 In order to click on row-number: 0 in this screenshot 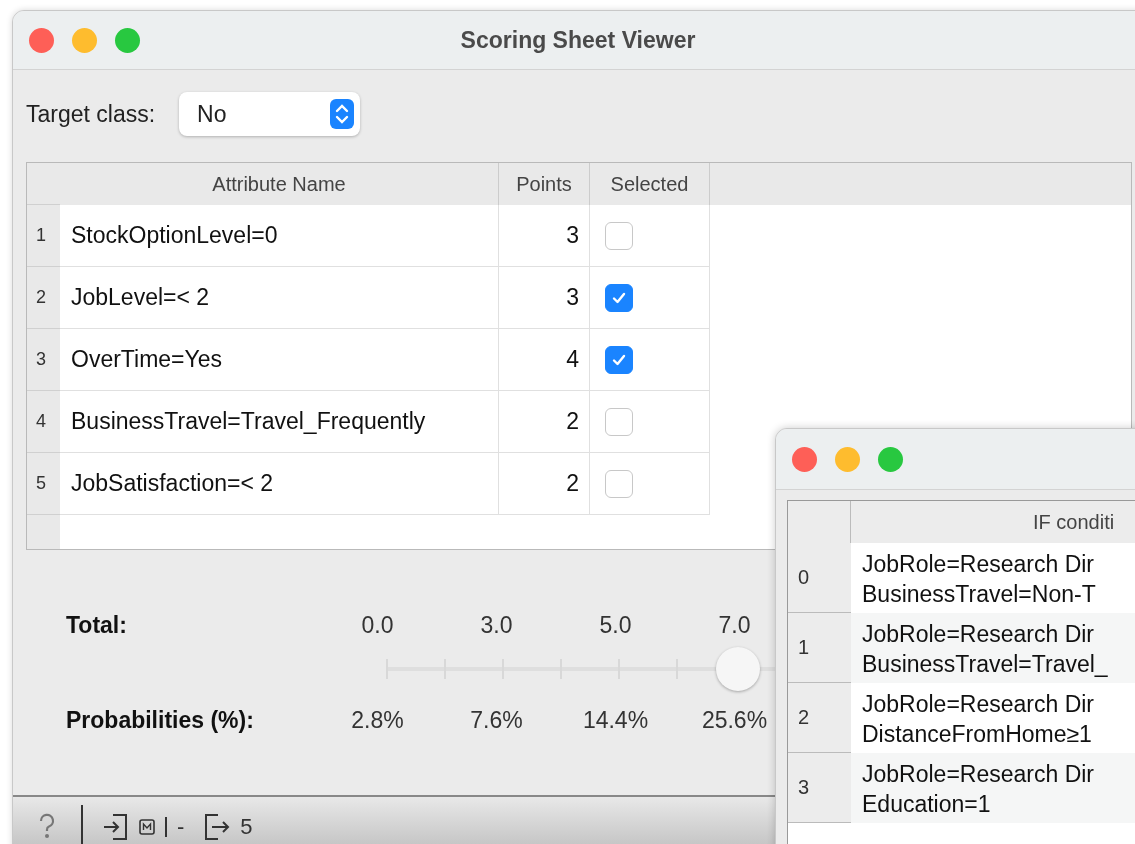, I will do `click(819, 578)`.